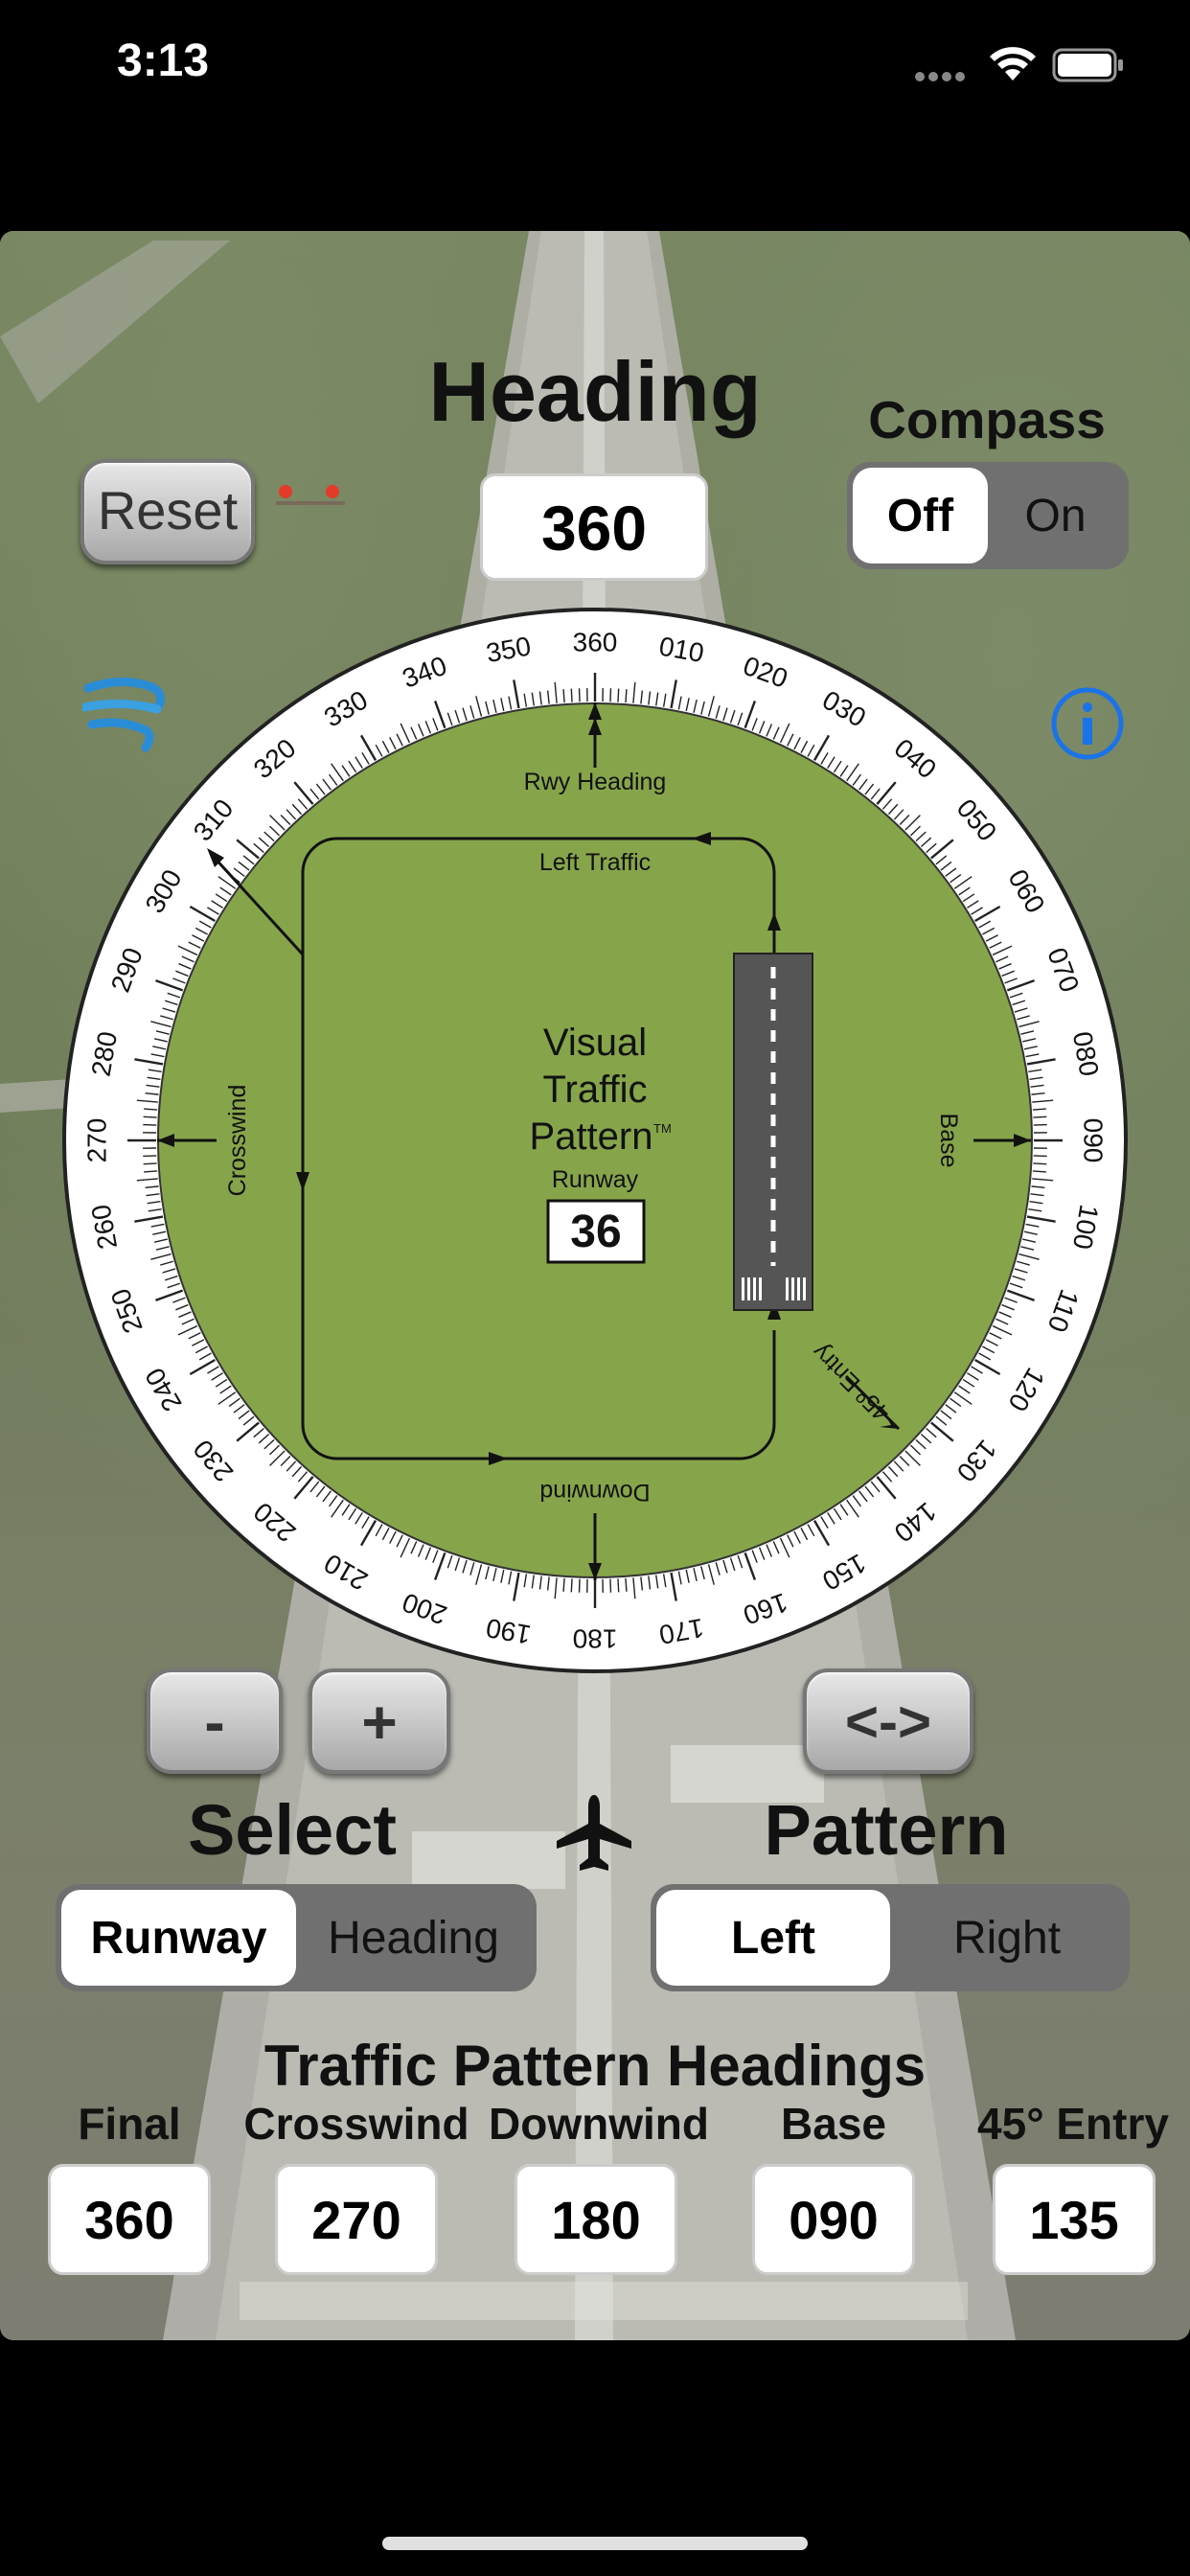  Describe the element at coordinates (888, 1721) in the screenshot. I see `swap-button: <->` at that location.